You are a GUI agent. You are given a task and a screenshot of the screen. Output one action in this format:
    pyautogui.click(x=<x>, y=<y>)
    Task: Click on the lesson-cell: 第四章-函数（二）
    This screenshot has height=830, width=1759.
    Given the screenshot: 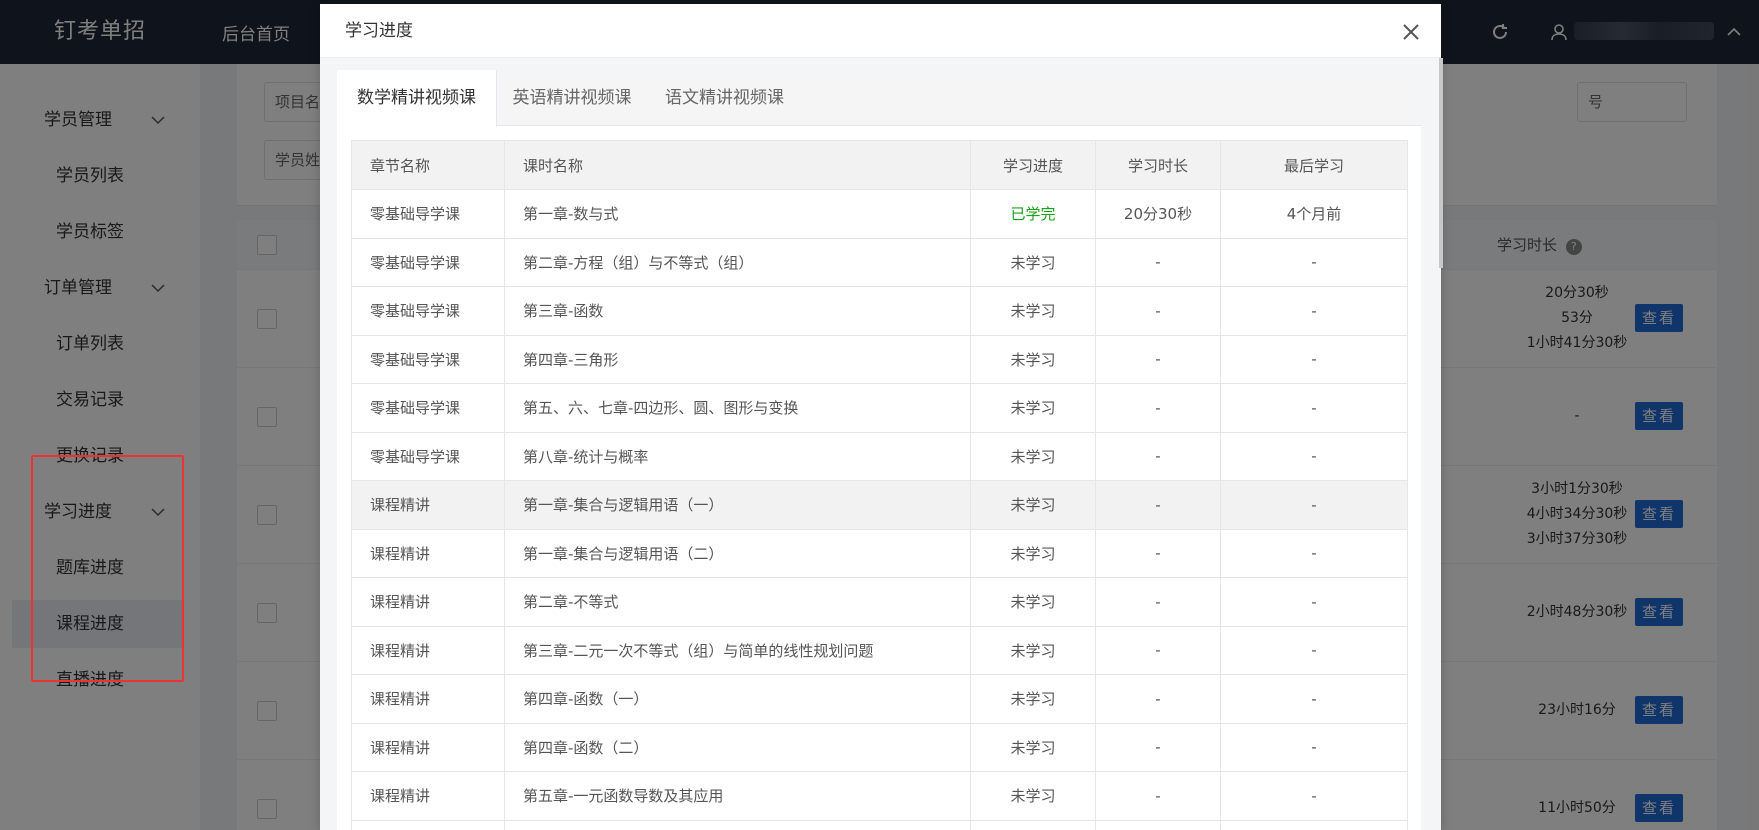 What is the action you would take?
    pyautogui.click(x=737, y=747)
    